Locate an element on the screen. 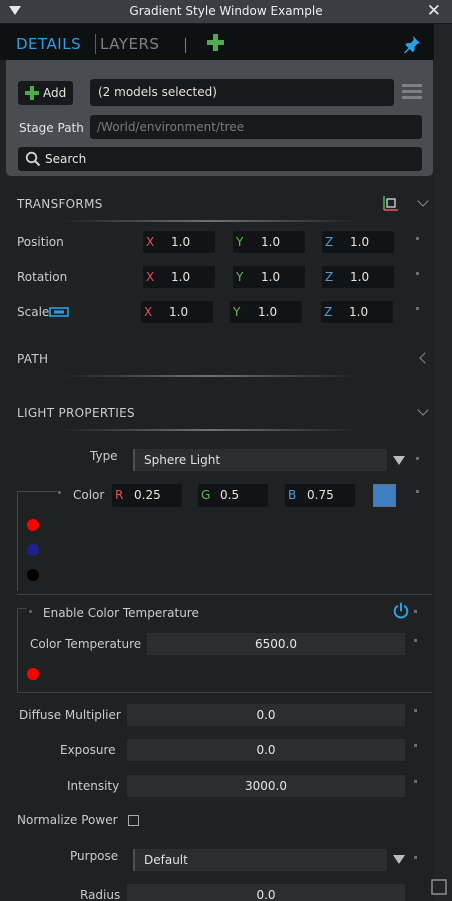  position-y-field: Y 1.0 is located at coordinates (269, 242).